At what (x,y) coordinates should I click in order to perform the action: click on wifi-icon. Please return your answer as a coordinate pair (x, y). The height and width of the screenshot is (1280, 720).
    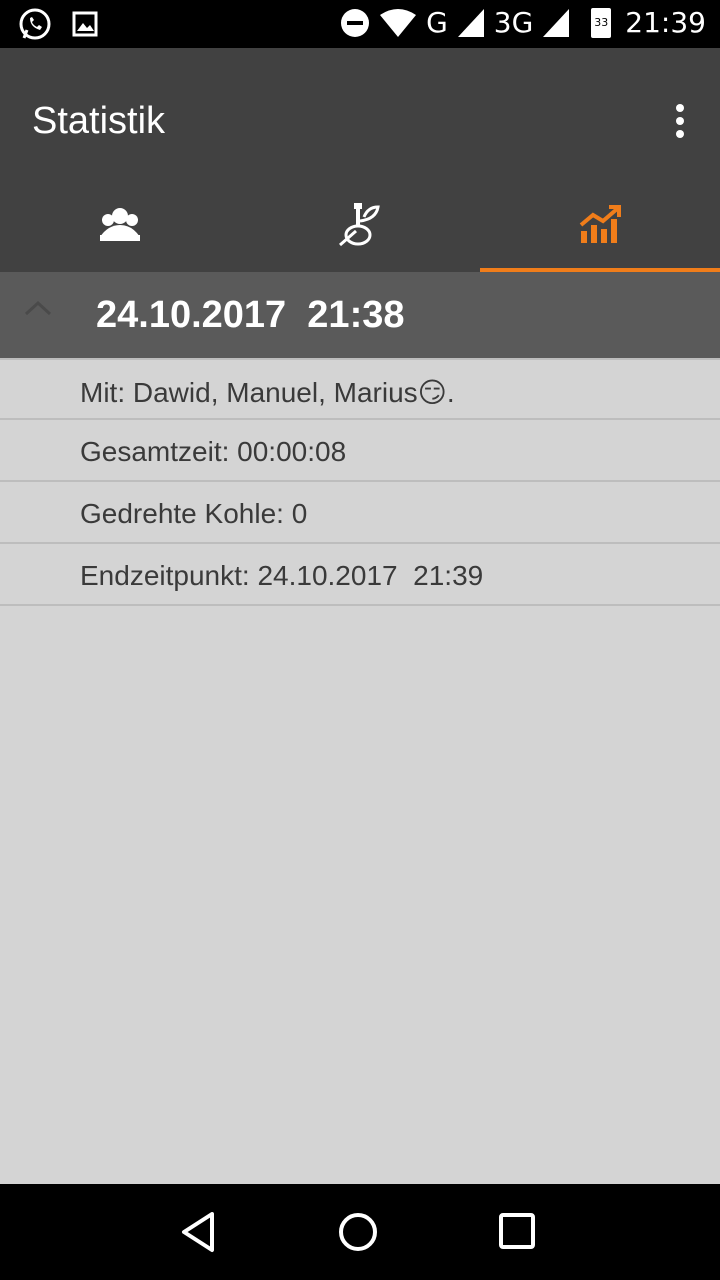
    Looking at the image, I should click on (398, 22).